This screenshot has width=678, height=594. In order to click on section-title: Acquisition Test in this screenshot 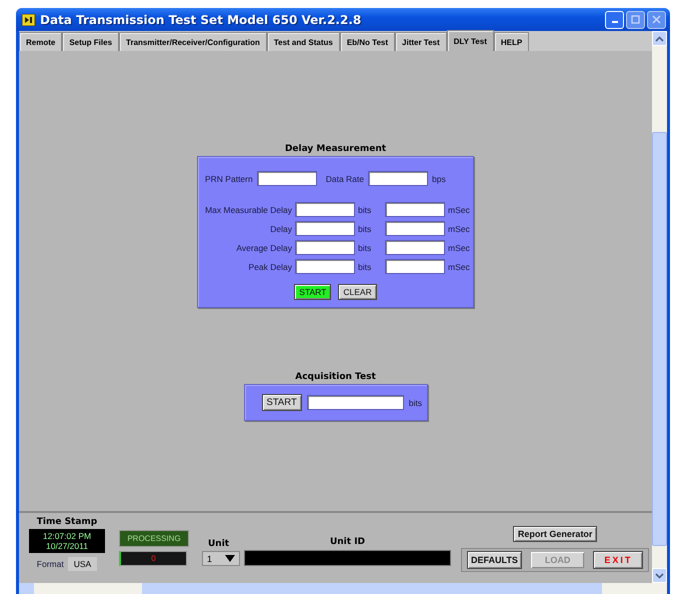, I will do `click(335, 377)`.